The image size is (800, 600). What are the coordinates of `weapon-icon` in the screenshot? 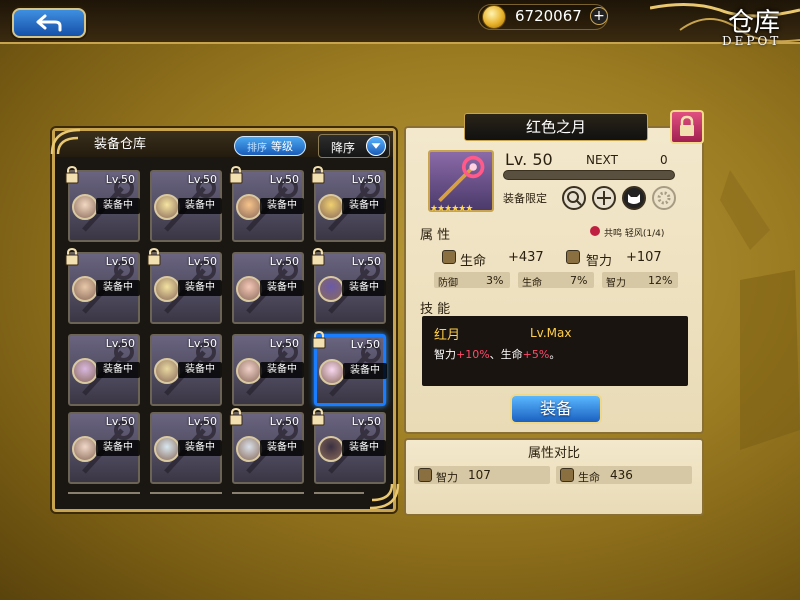 It's located at (461, 181).